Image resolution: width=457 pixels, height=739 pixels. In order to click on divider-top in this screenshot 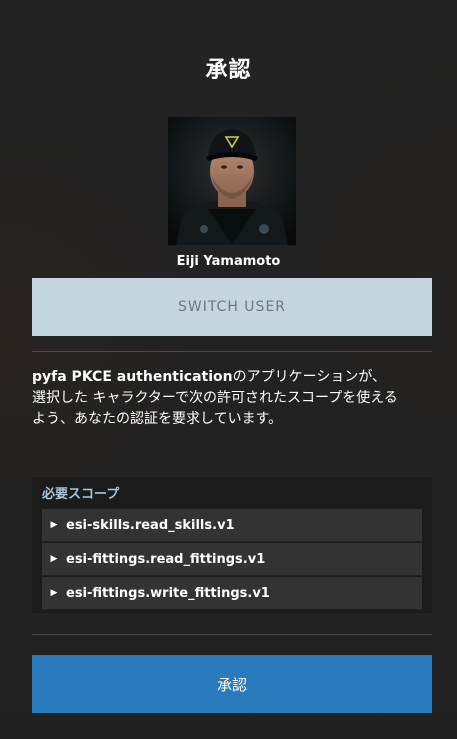, I will do `click(232, 351)`.